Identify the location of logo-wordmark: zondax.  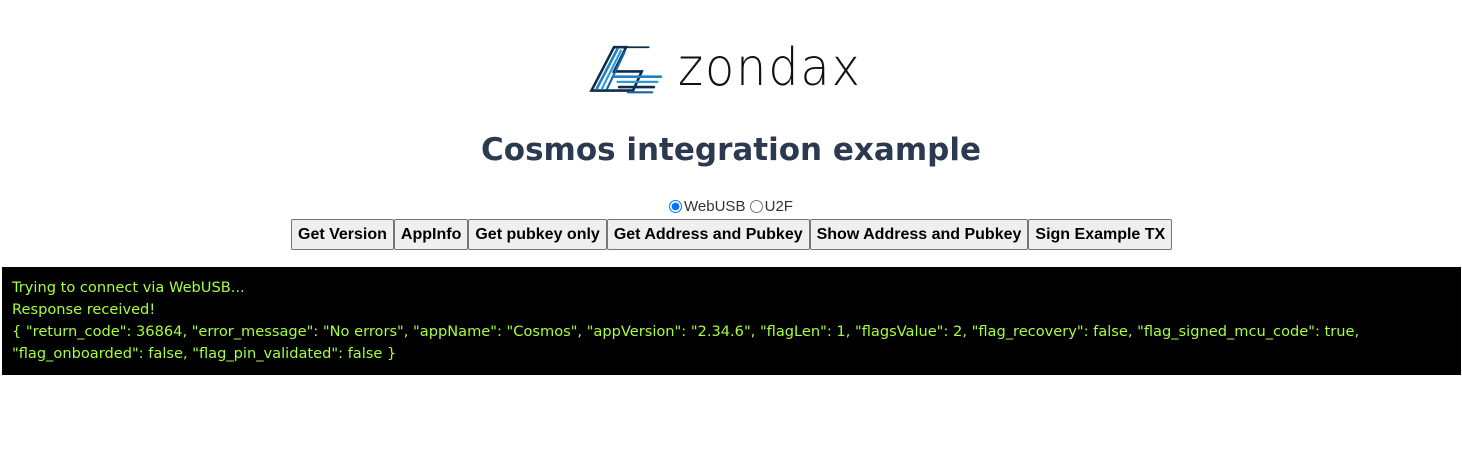
(770, 68).